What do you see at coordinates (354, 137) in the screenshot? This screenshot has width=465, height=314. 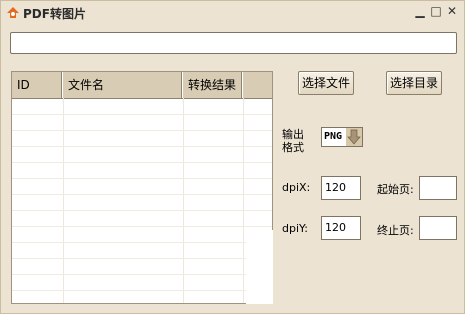 I see `chevron-down-icon` at bounding box center [354, 137].